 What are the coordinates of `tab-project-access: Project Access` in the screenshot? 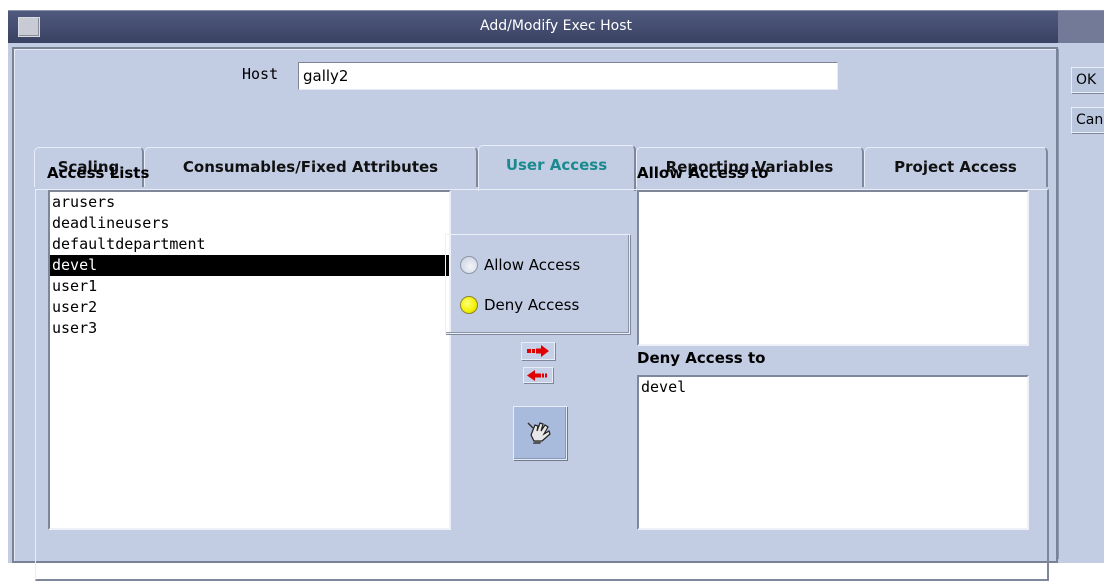 It's located at (956, 167).